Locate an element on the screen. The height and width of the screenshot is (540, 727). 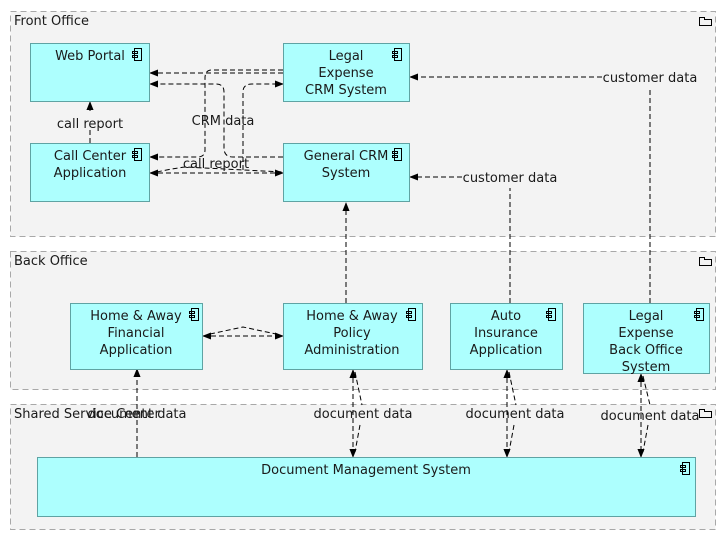
group-label: Back Office is located at coordinates (51, 261).